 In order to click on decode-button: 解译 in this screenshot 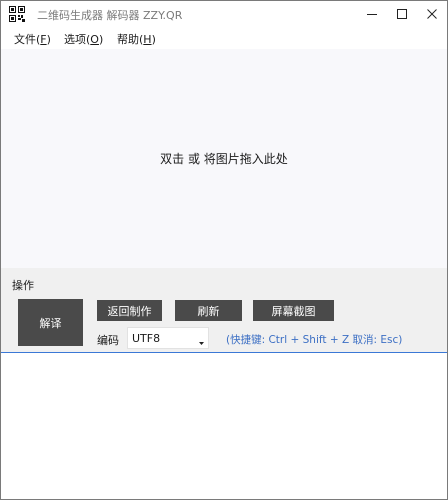, I will do `click(50, 322)`.